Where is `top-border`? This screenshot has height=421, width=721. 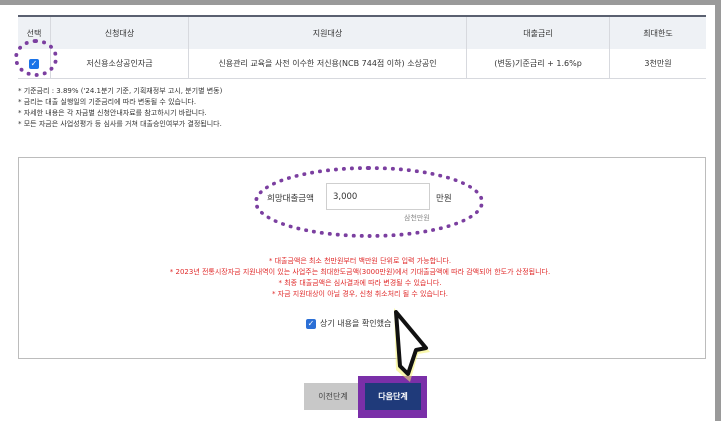
top-border is located at coordinates (360, 2).